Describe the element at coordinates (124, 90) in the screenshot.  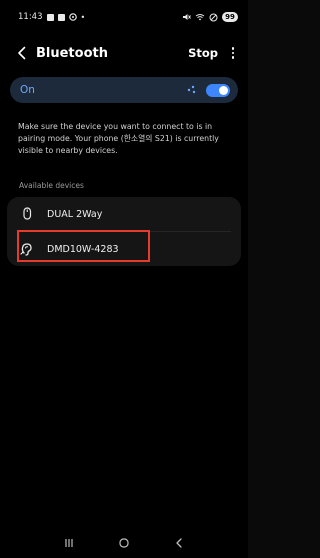
I see `bluetooth-toggle-row: On` at that location.